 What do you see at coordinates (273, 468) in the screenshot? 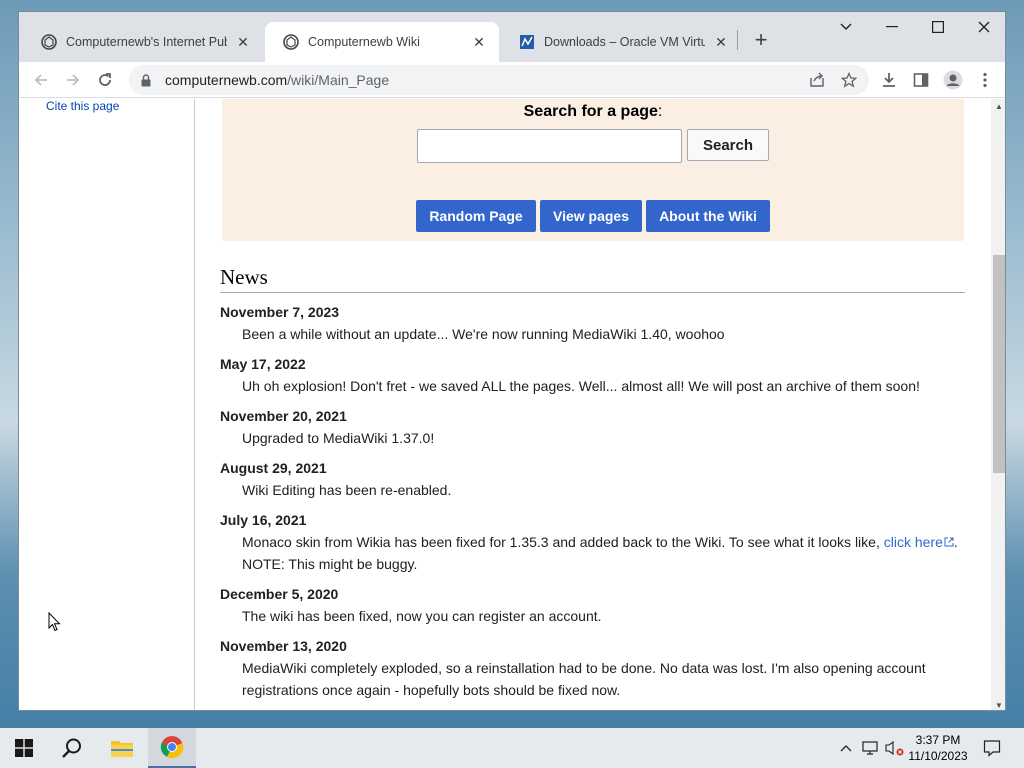
I see `news-date: August 29, 2021` at bounding box center [273, 468].